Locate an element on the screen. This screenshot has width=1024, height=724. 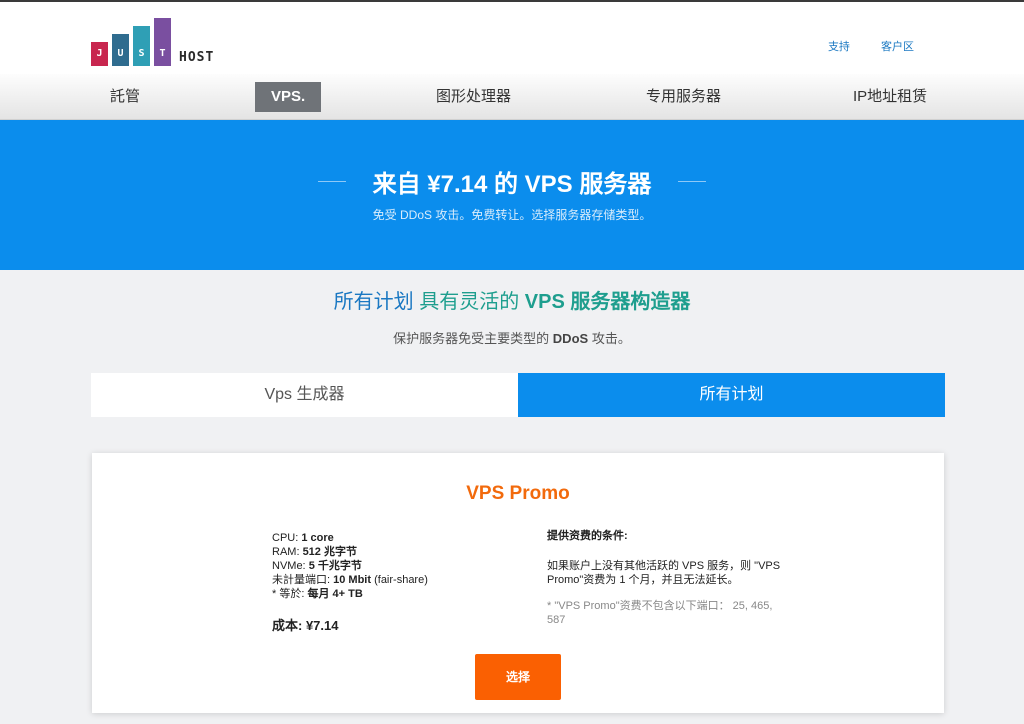
spec-value: 512 兆字节 is located at coordinates (329, 552).